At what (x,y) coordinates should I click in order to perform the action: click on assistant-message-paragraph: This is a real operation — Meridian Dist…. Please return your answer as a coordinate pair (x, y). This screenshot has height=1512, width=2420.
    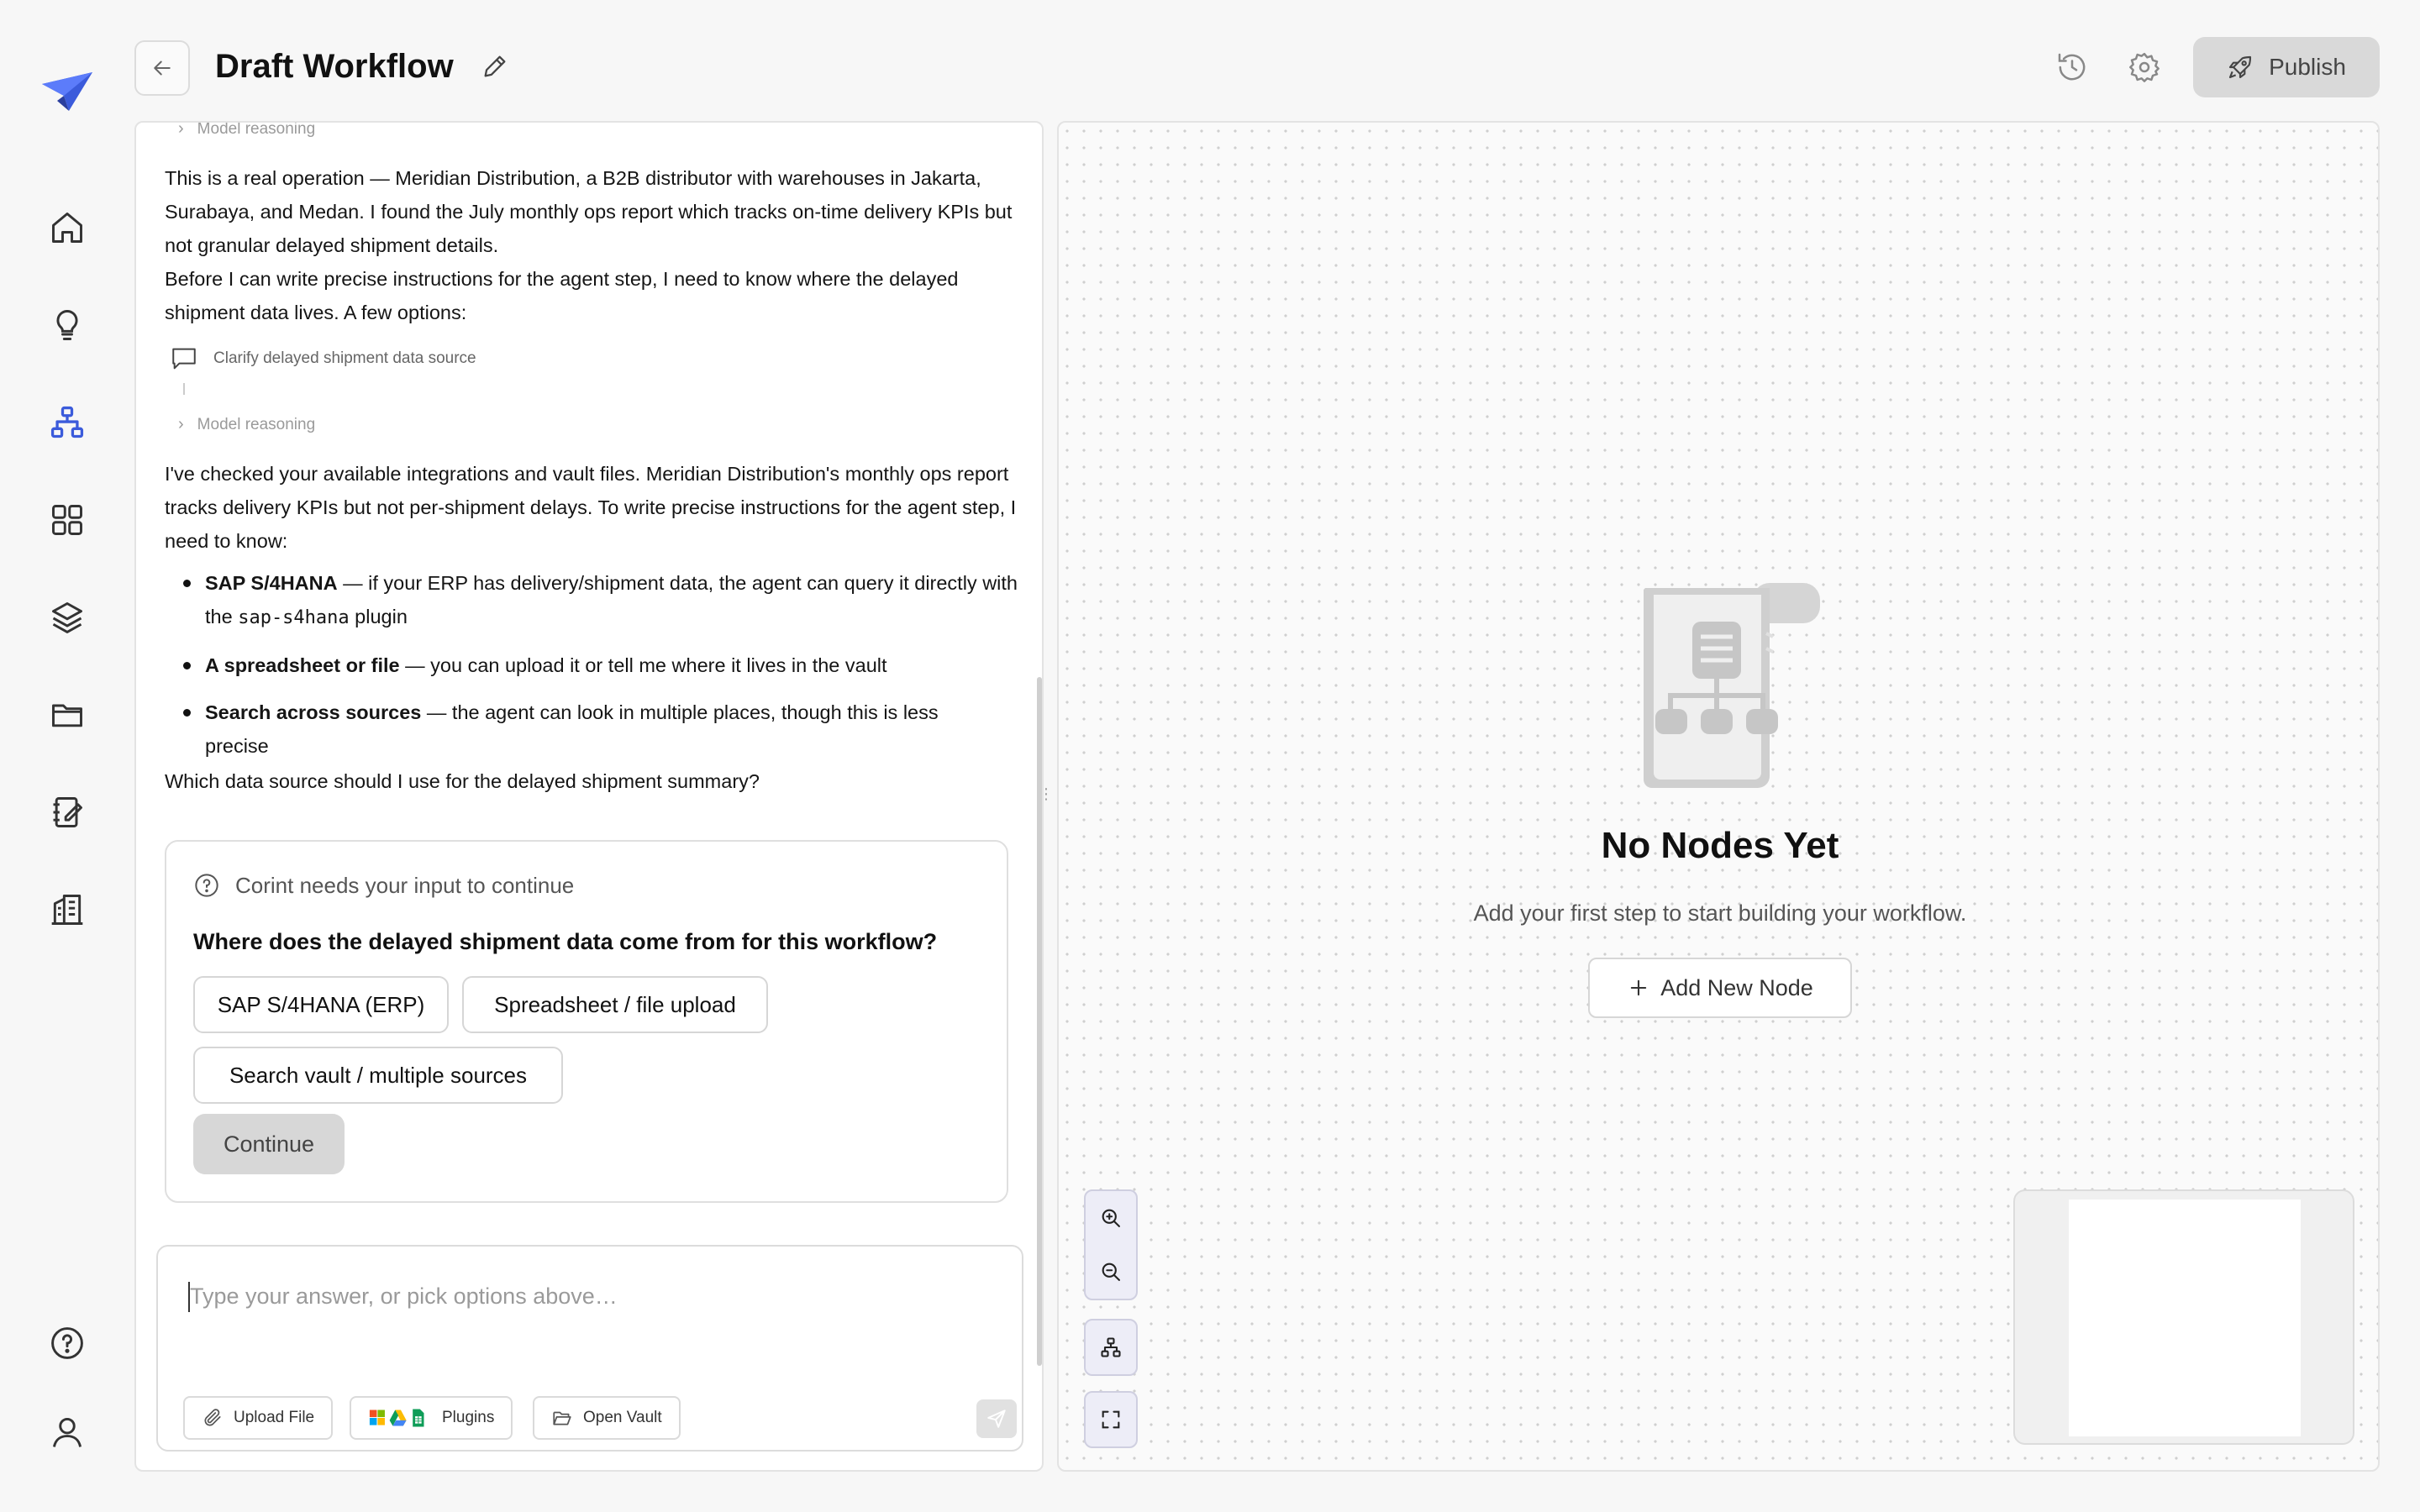
    Looking at the image, I should click on (589, 211).